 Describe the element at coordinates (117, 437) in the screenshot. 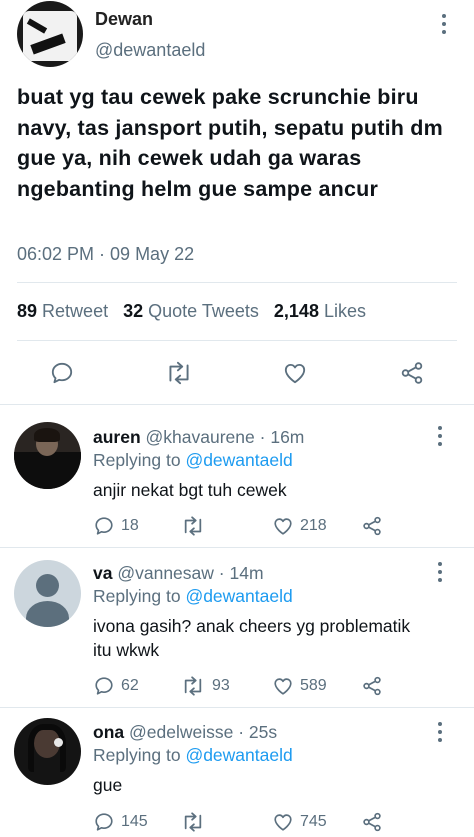

I see `reply-author-name: auren` at that location.